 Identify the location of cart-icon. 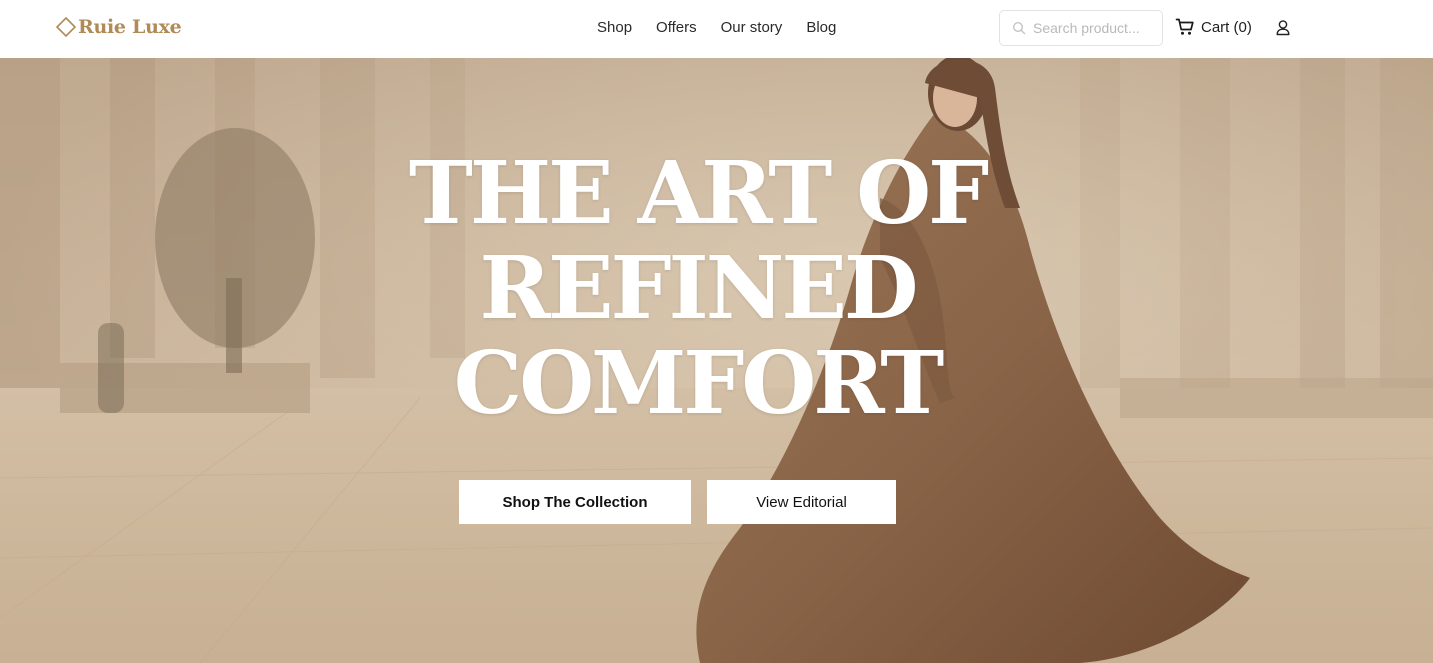
(1184, 26).